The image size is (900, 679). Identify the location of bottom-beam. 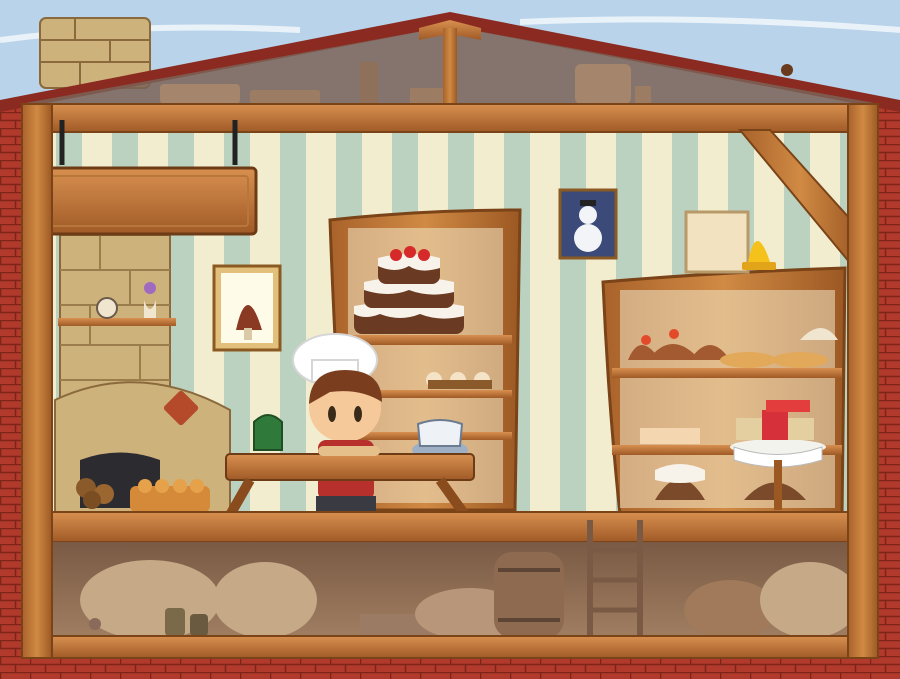
(450, 647).